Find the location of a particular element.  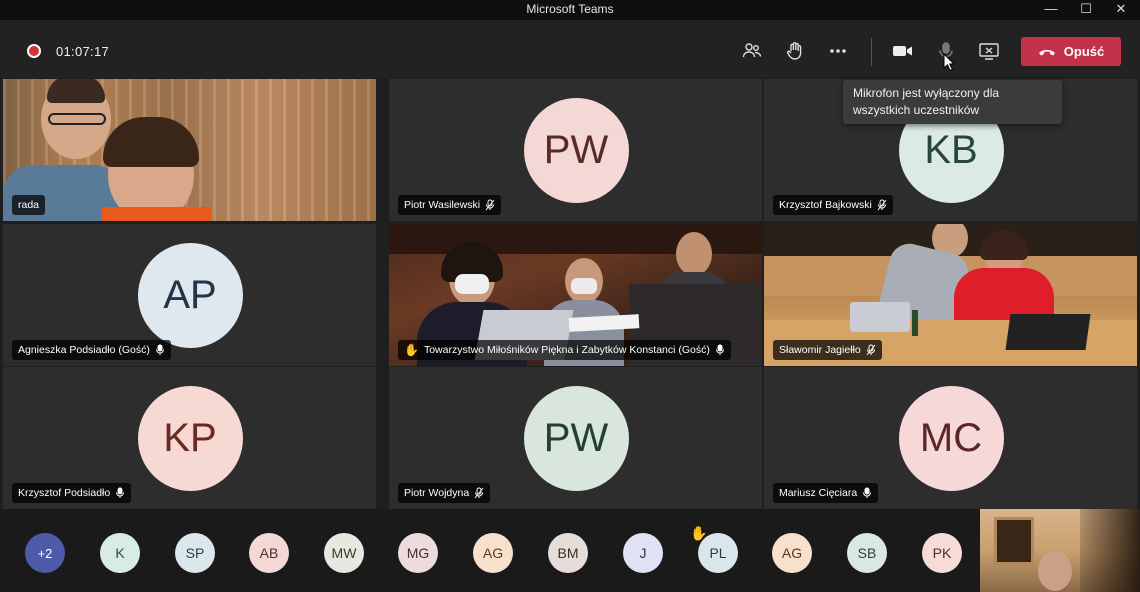

participant-name: rada is located at coordinates (29, 205).